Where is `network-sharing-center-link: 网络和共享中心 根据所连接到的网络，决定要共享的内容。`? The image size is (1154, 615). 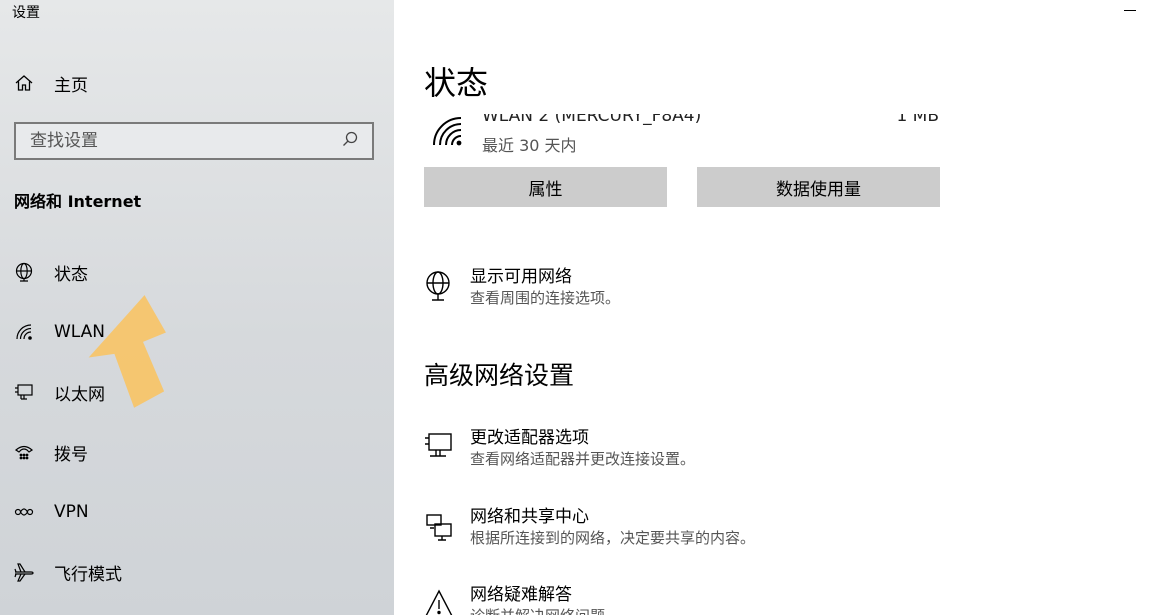 network-sharing-center-link: 网络和共享中心 根据所连接到的网络，决定要共享的内容。 is located at coordinates (589, 527).